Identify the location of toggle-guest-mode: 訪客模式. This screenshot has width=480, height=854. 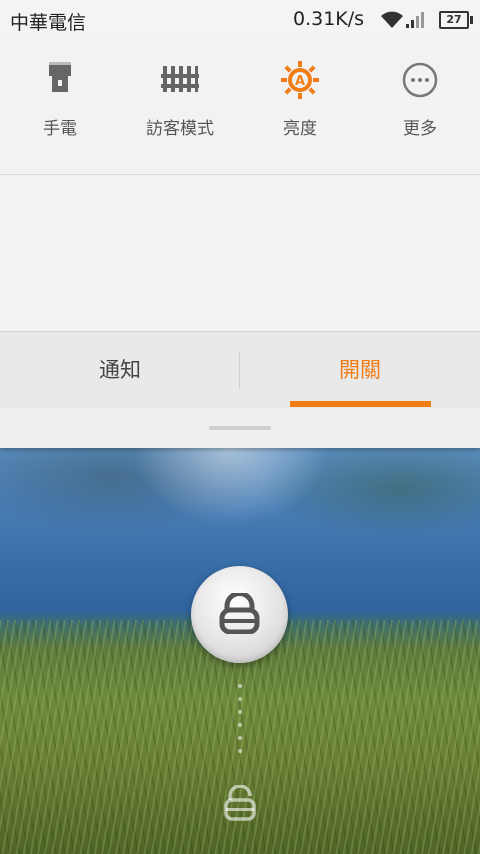
(180, 99).